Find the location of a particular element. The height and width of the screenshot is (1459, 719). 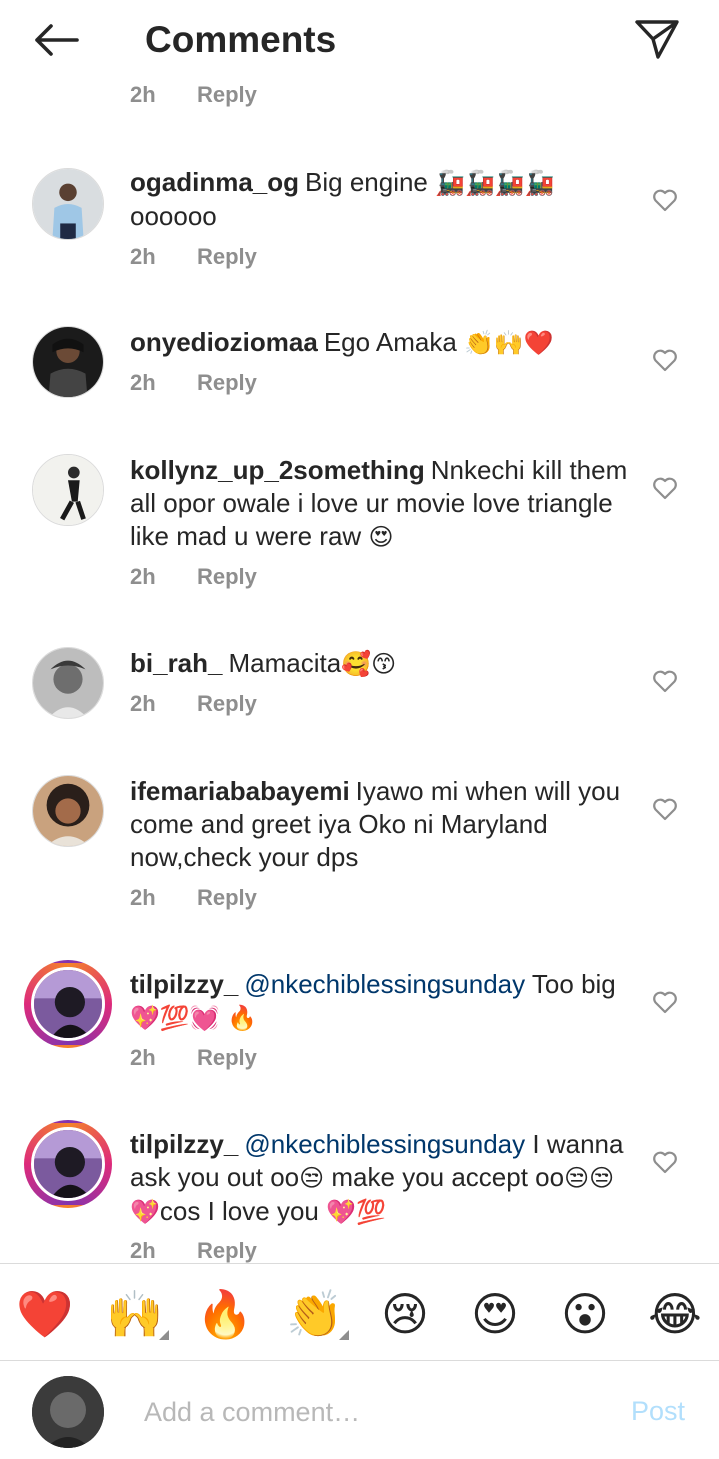

emoji-heart-button: ❤️ is located at coordinates (45, 1314).